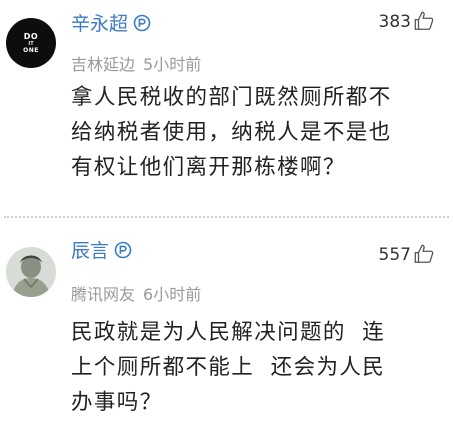  I want to click on comment-meta: 吉林延边 5小时前, so click(136, 63).